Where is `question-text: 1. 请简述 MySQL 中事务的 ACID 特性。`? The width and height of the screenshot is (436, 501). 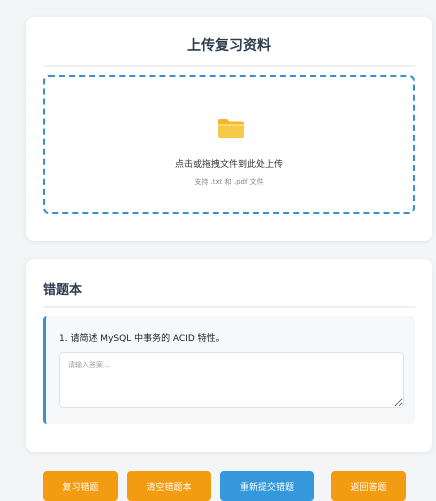 question-text: 1. 请简述 MySQL 中事务的 ACID 特性。 is located at coordinates (142, 339).